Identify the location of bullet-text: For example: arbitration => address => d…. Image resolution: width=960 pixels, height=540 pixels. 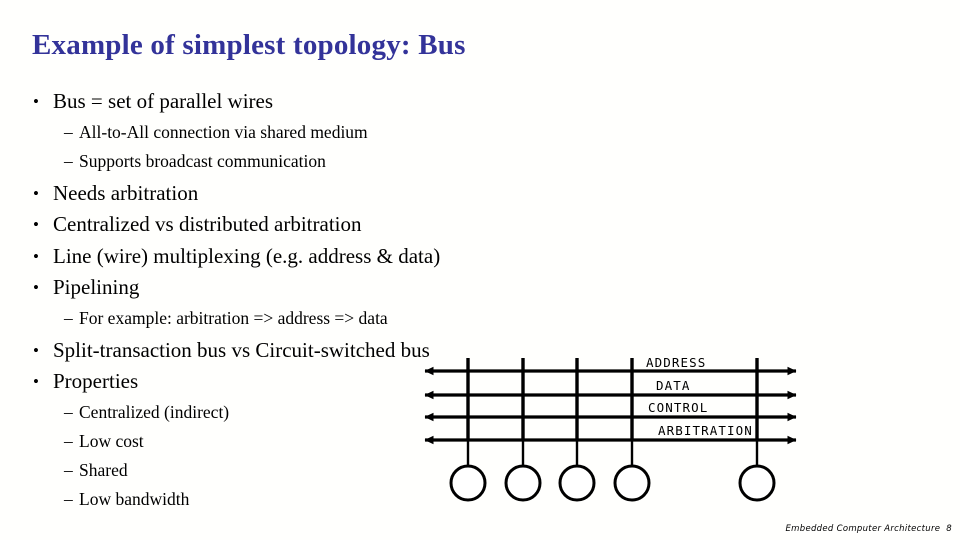
(233, 317).